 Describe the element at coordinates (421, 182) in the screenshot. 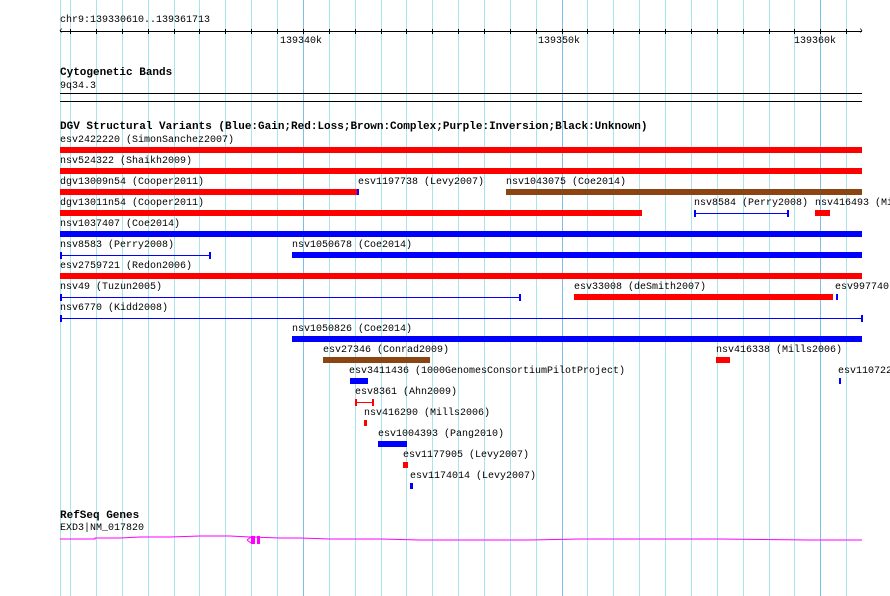

I see `feature-label: esv1197738 (Levy2007)` at that location.